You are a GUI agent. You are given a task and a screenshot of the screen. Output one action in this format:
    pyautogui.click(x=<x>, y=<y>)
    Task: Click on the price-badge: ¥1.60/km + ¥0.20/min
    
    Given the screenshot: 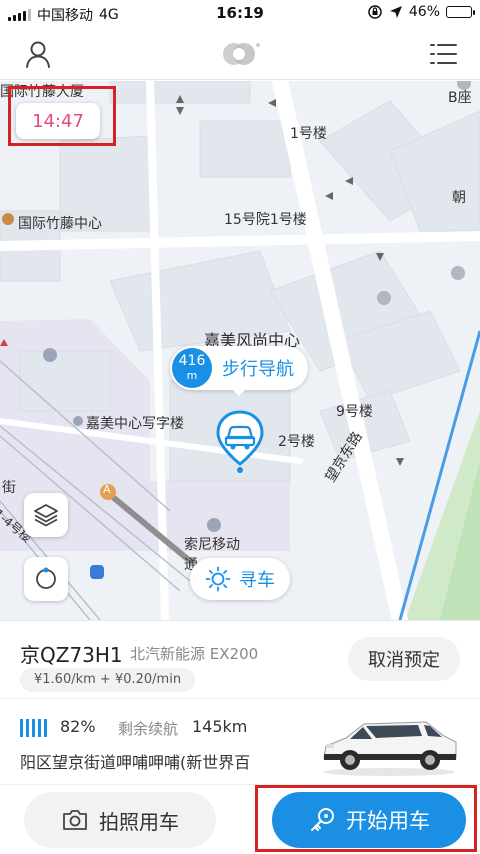 What is the action you would take?
    pyautogui.click(x=108, y=680)
    